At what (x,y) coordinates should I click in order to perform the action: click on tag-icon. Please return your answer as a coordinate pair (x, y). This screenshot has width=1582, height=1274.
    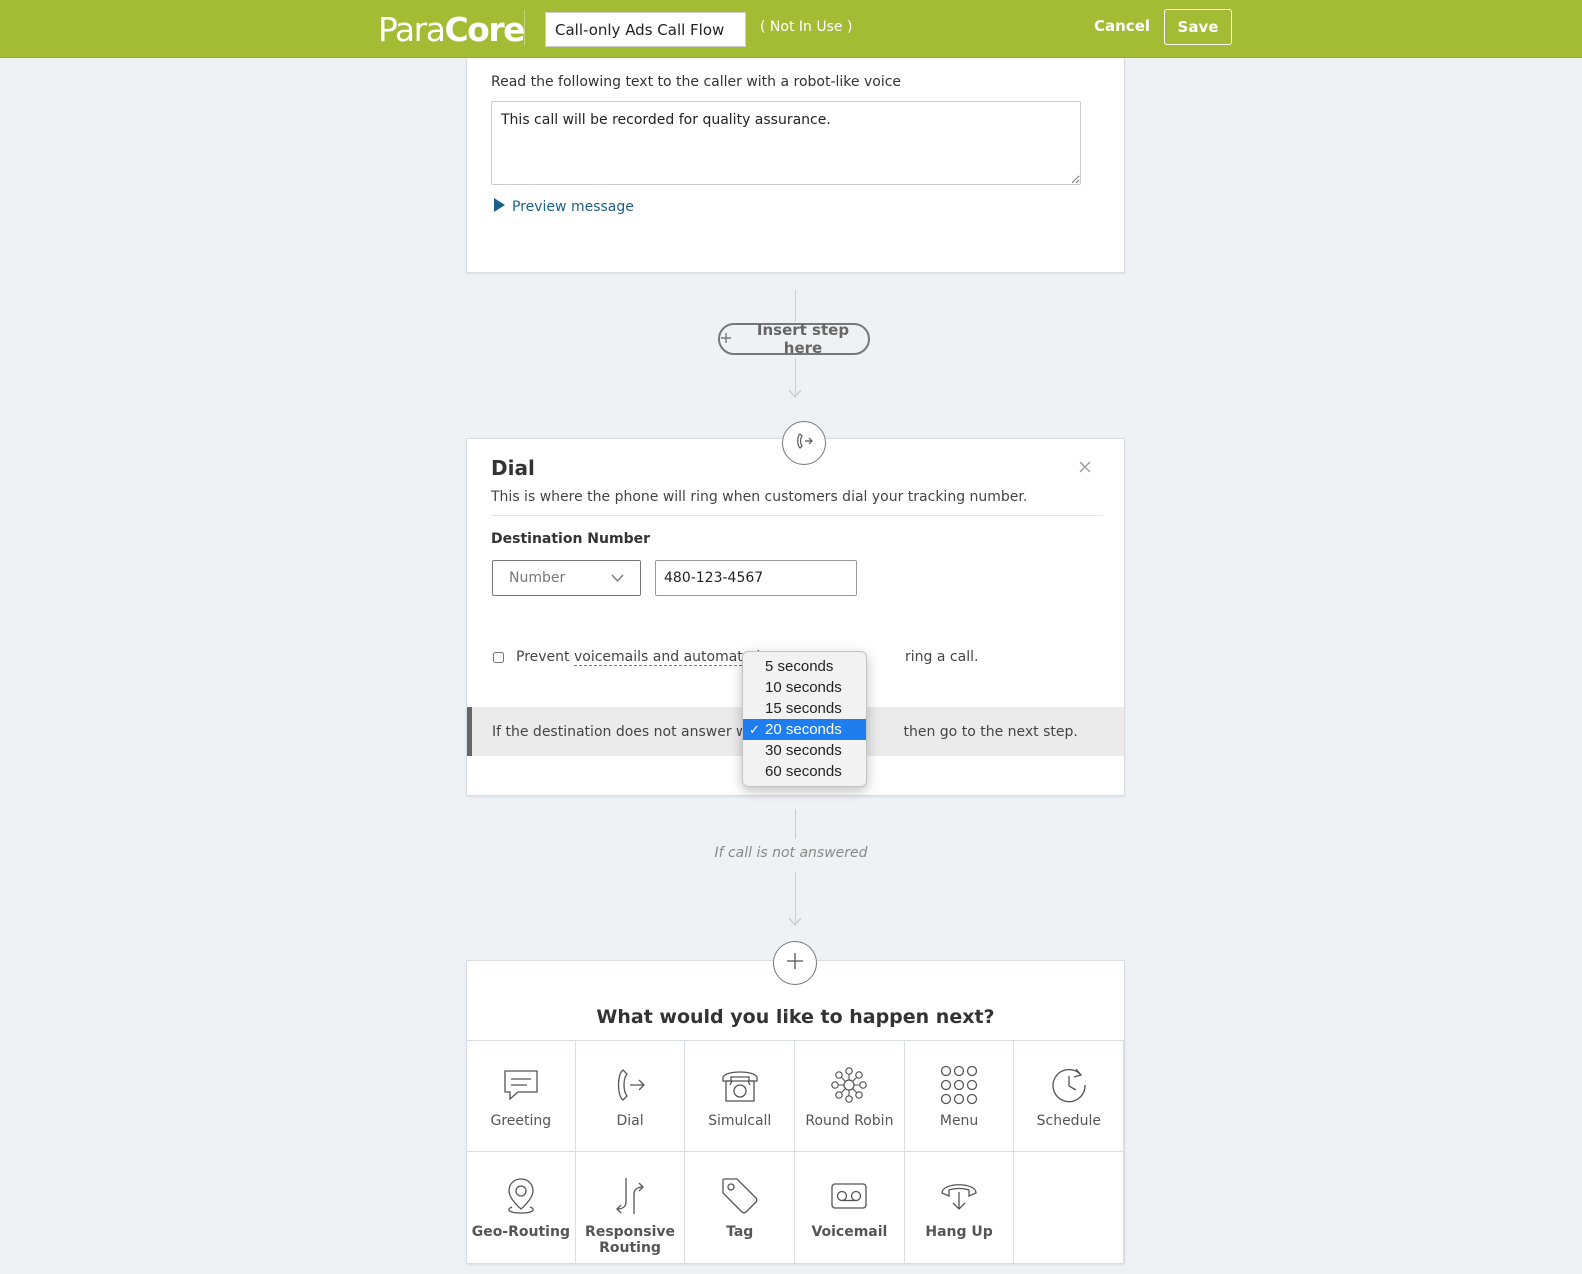
    Looking at the image, I should click on (740, 1196).